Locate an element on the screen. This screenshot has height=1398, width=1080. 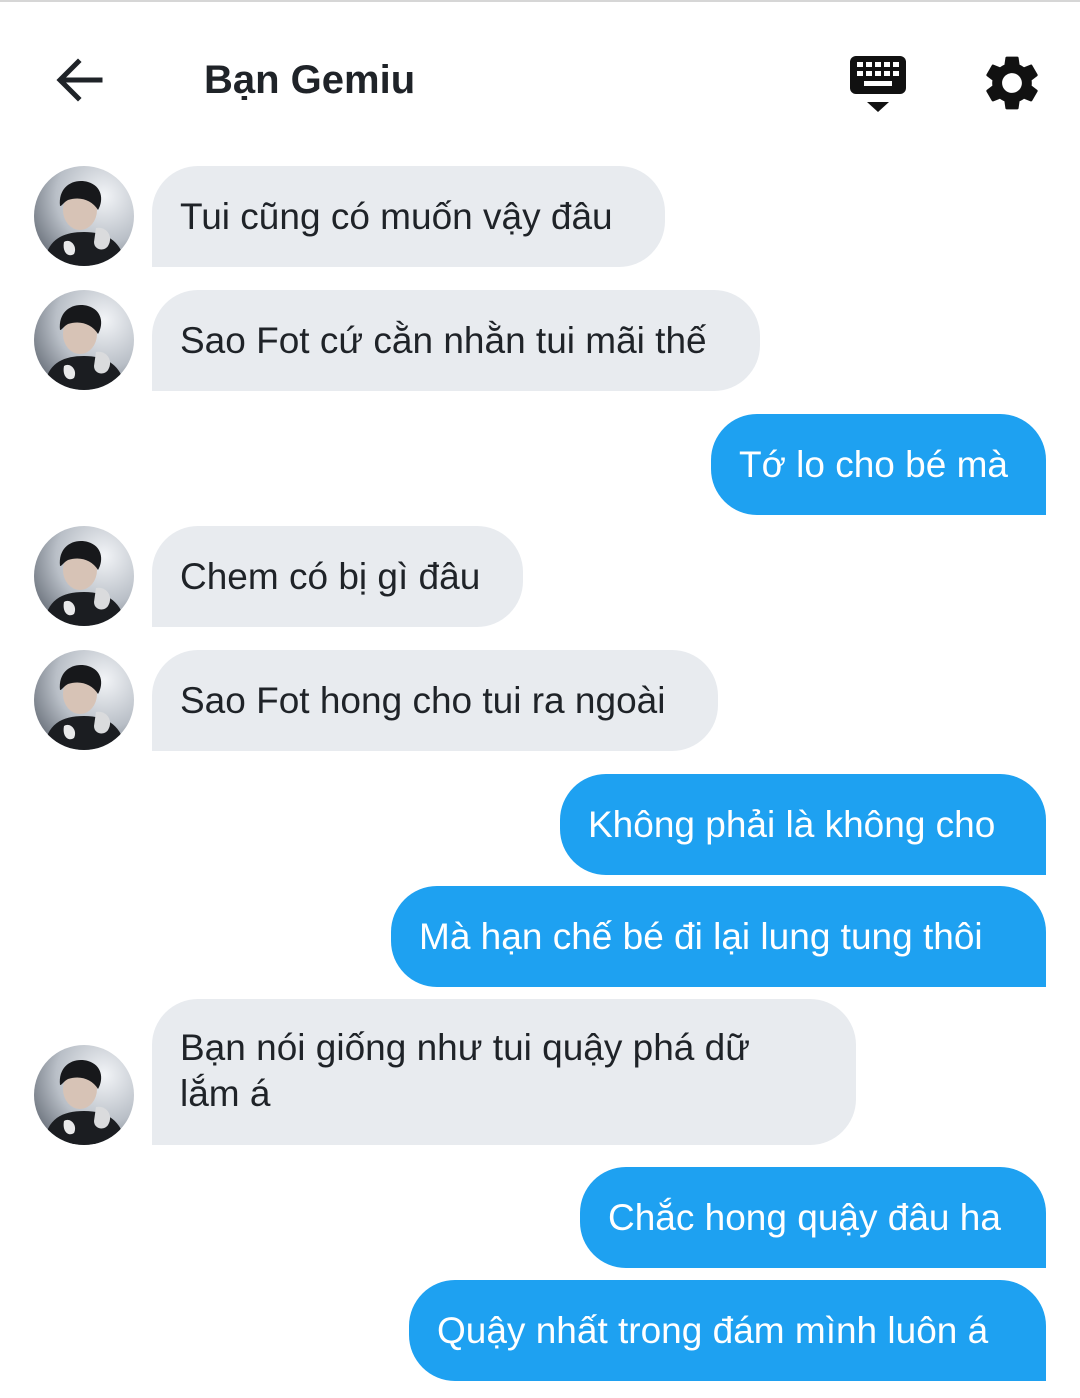
message-text: Tớ lo cho bé mà is located at coordinates (873, 464).